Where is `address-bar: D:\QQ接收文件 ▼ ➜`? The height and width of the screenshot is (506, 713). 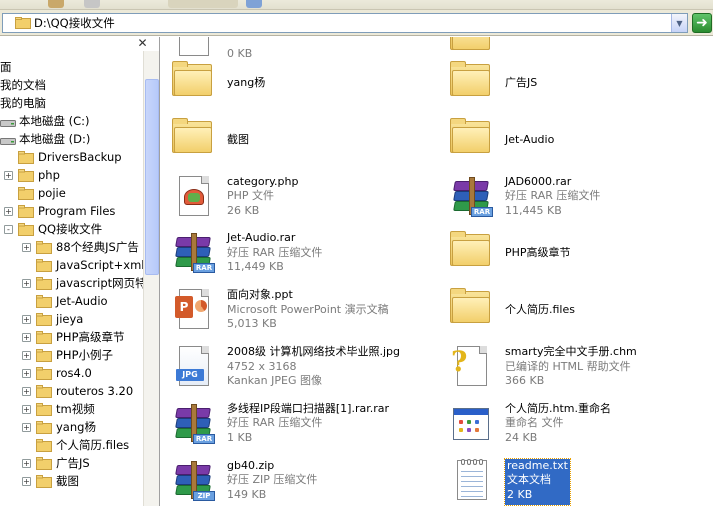 address-bar: D:\QQ接收文件 ▼ ➜ is located at coordinates (356, 23).